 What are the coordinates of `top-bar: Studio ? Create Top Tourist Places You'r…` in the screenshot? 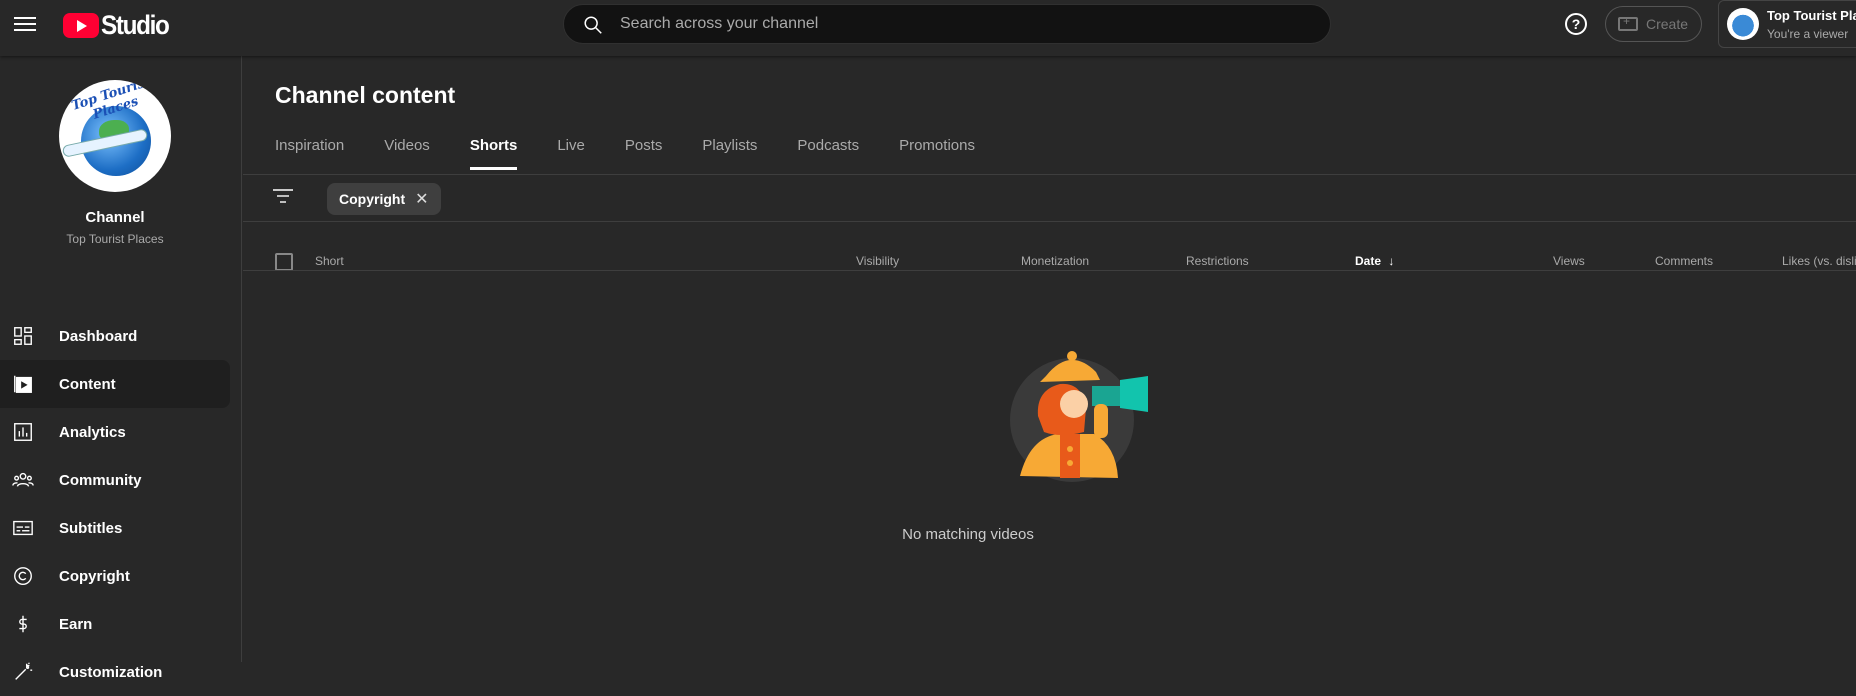 It's located at (928, 28).